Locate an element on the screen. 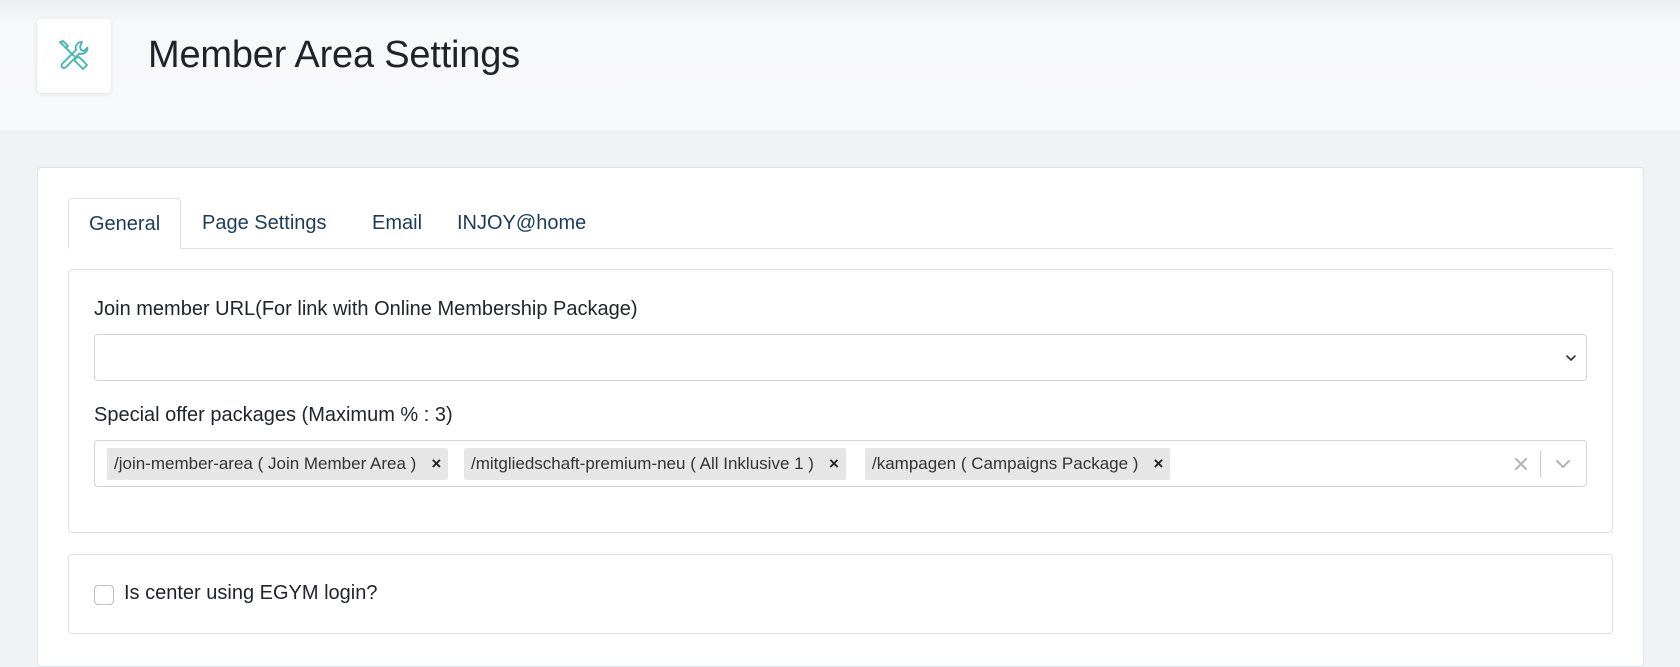  chip-label: /kampagen ( Campaigns Package ) is located at coordinates (1005, 463).